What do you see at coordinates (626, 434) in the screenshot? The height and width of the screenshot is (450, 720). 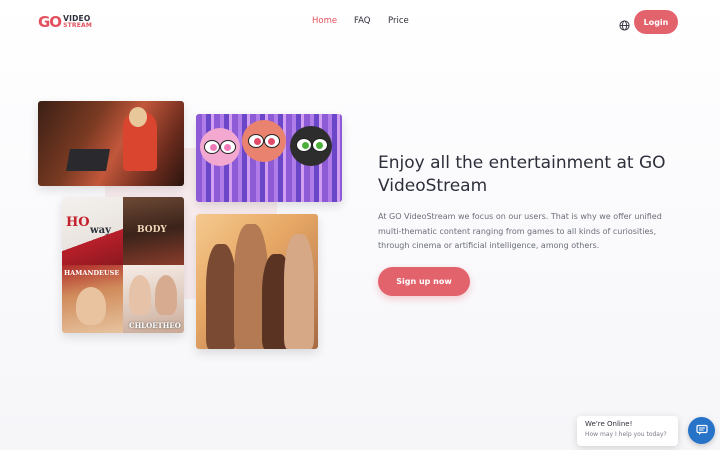 I see `chat-subtitle: How may I help you today?` at bounding box center [626, 434].